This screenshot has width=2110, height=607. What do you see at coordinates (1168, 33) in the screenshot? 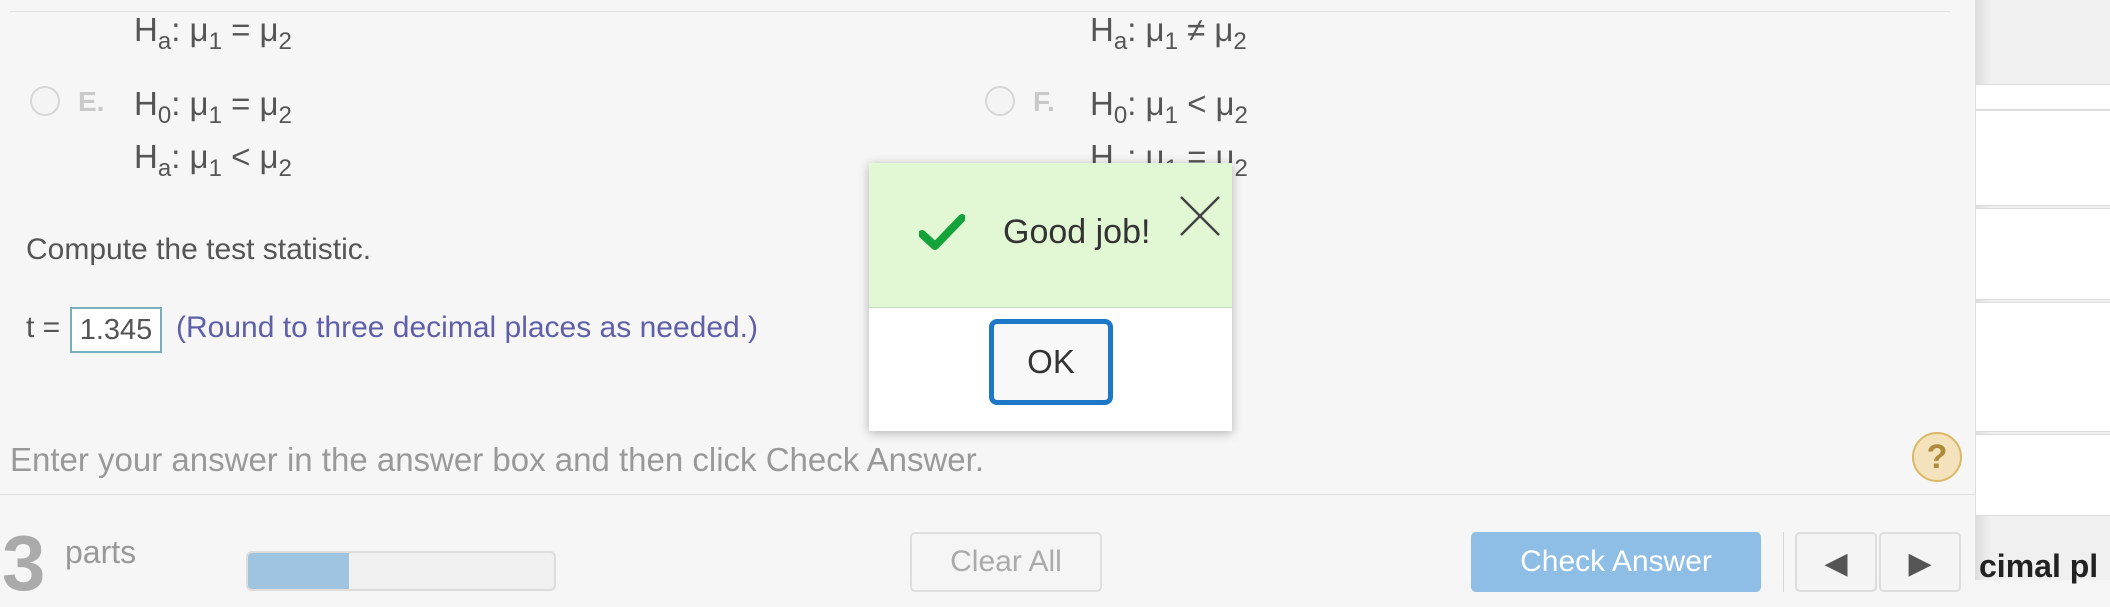
I see `option-prev-alt-hypothesis: Ha: μ1 ≠ μ2` at bounding box center [1168, 33].